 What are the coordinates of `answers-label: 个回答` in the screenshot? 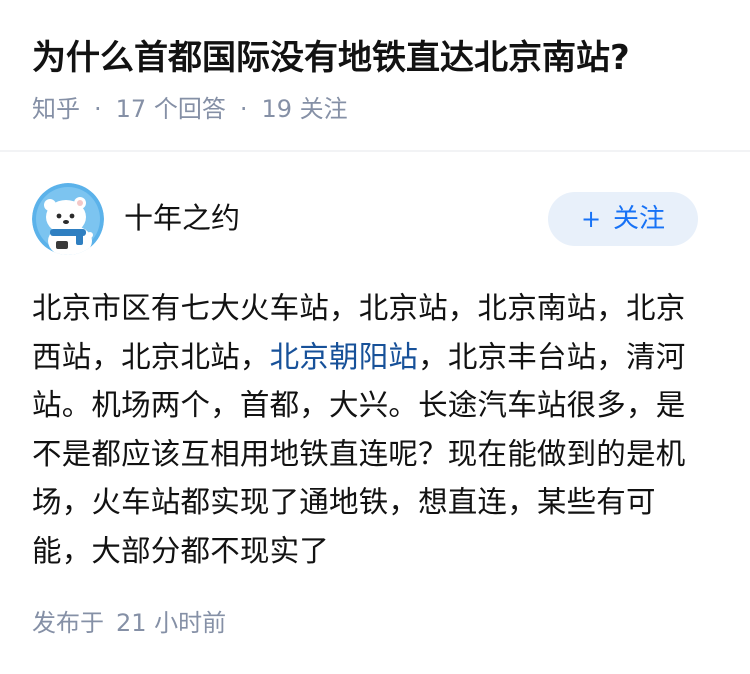 It's located at (189, 109).